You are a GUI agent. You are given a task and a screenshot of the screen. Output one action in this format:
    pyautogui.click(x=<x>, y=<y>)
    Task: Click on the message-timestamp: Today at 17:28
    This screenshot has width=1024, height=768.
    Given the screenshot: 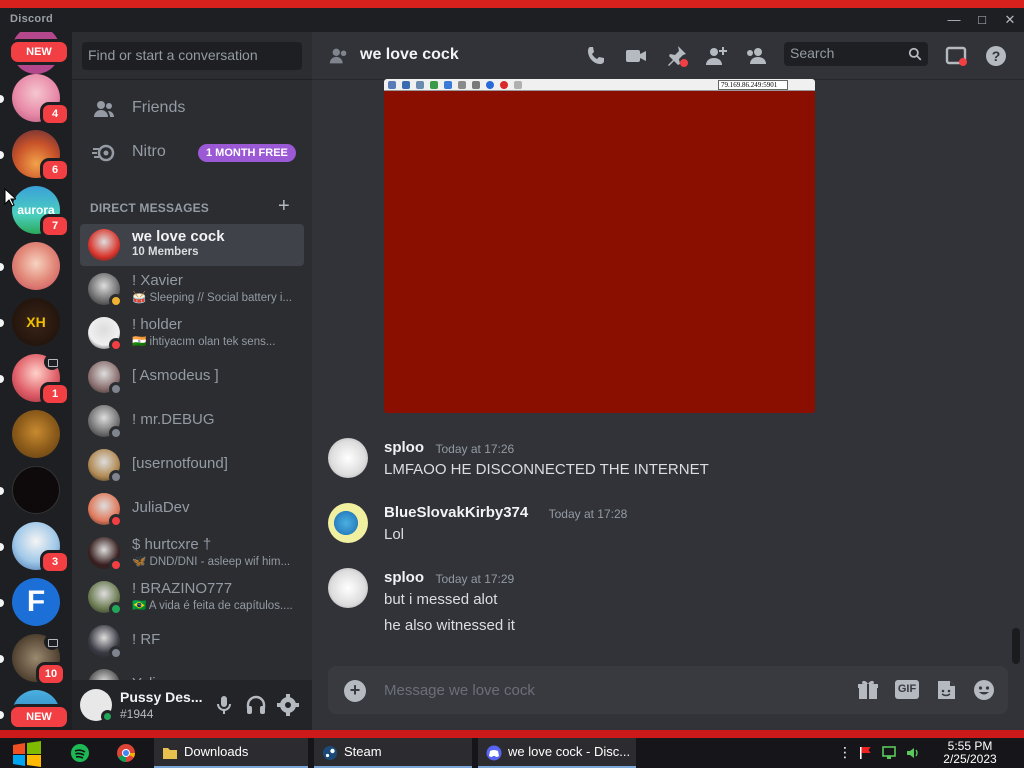 What is the action you would take?
    pyautogui.click(x=588, y=514)
    